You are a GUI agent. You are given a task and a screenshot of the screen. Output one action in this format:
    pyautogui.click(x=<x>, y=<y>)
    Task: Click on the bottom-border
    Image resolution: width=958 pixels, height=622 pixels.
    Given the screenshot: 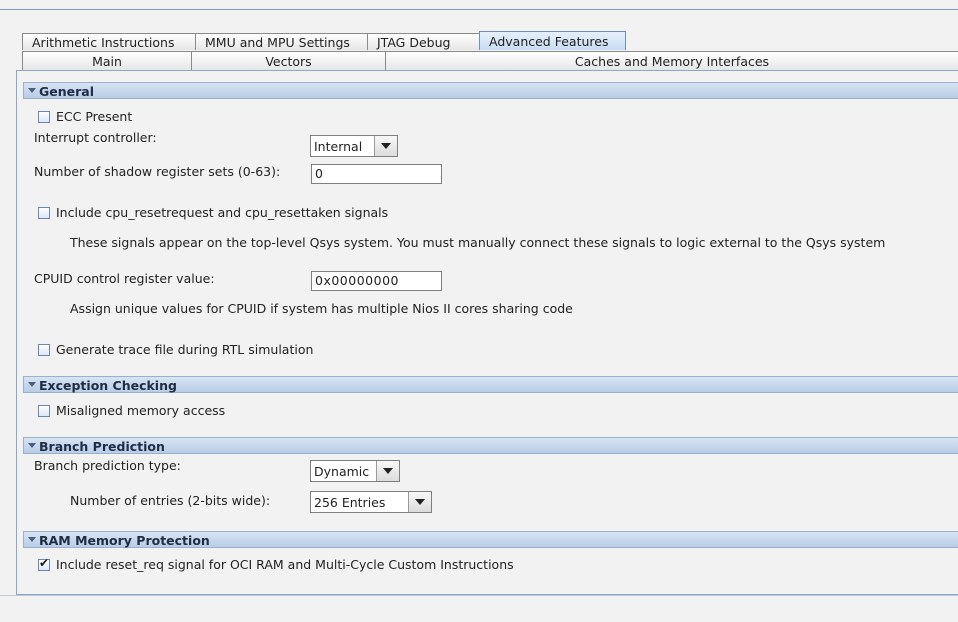 What is the action you would take?
    pyautogui.click(x=479, y=595)
    